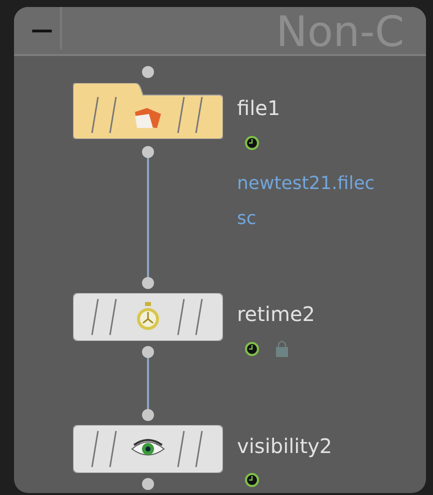  What do you see at coordinates (284, 446) in the screenshot?
I see `node-name: visibility2` at bounding box center [284, 446].